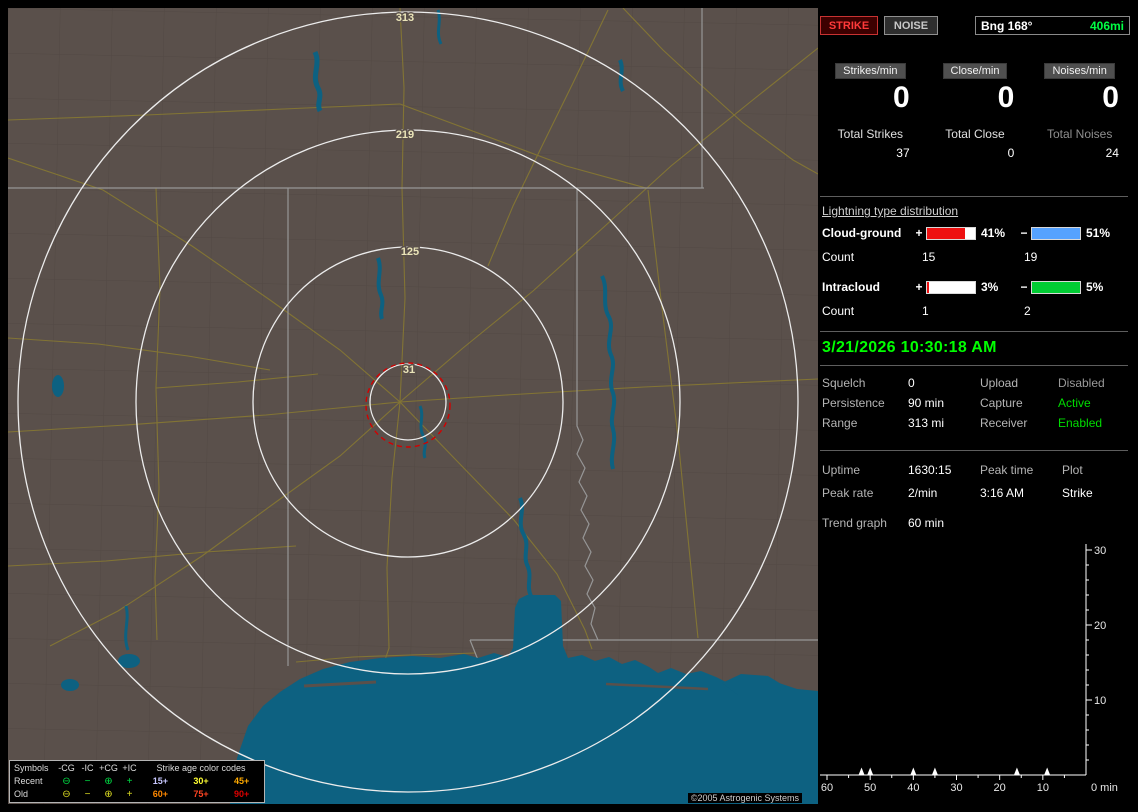  I want to click on uptime-label: Uptime, so click(841, 470).